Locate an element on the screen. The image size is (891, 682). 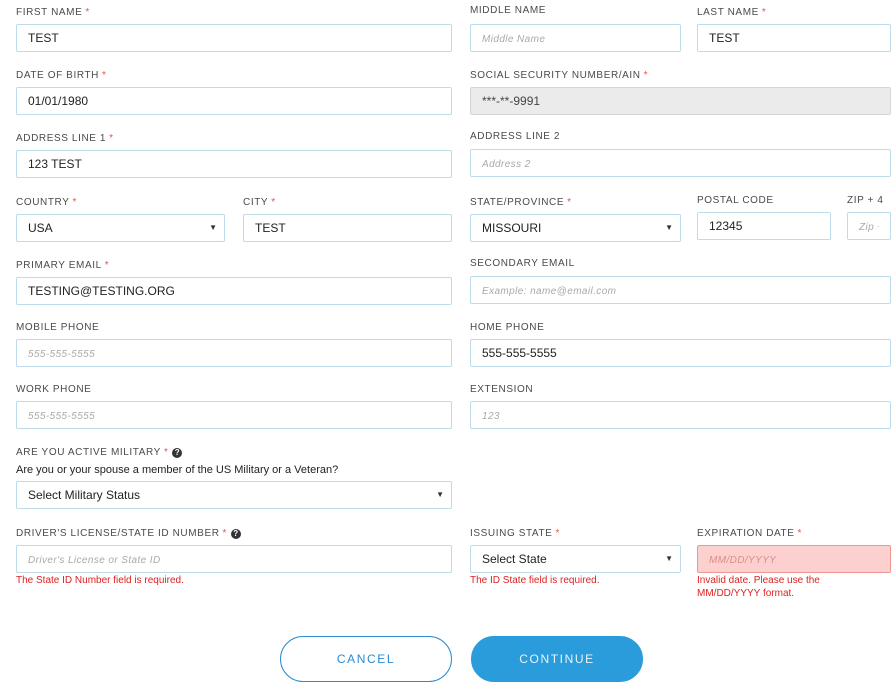
last-name-label: LAST NAME * is located at coordinates (732, 12).